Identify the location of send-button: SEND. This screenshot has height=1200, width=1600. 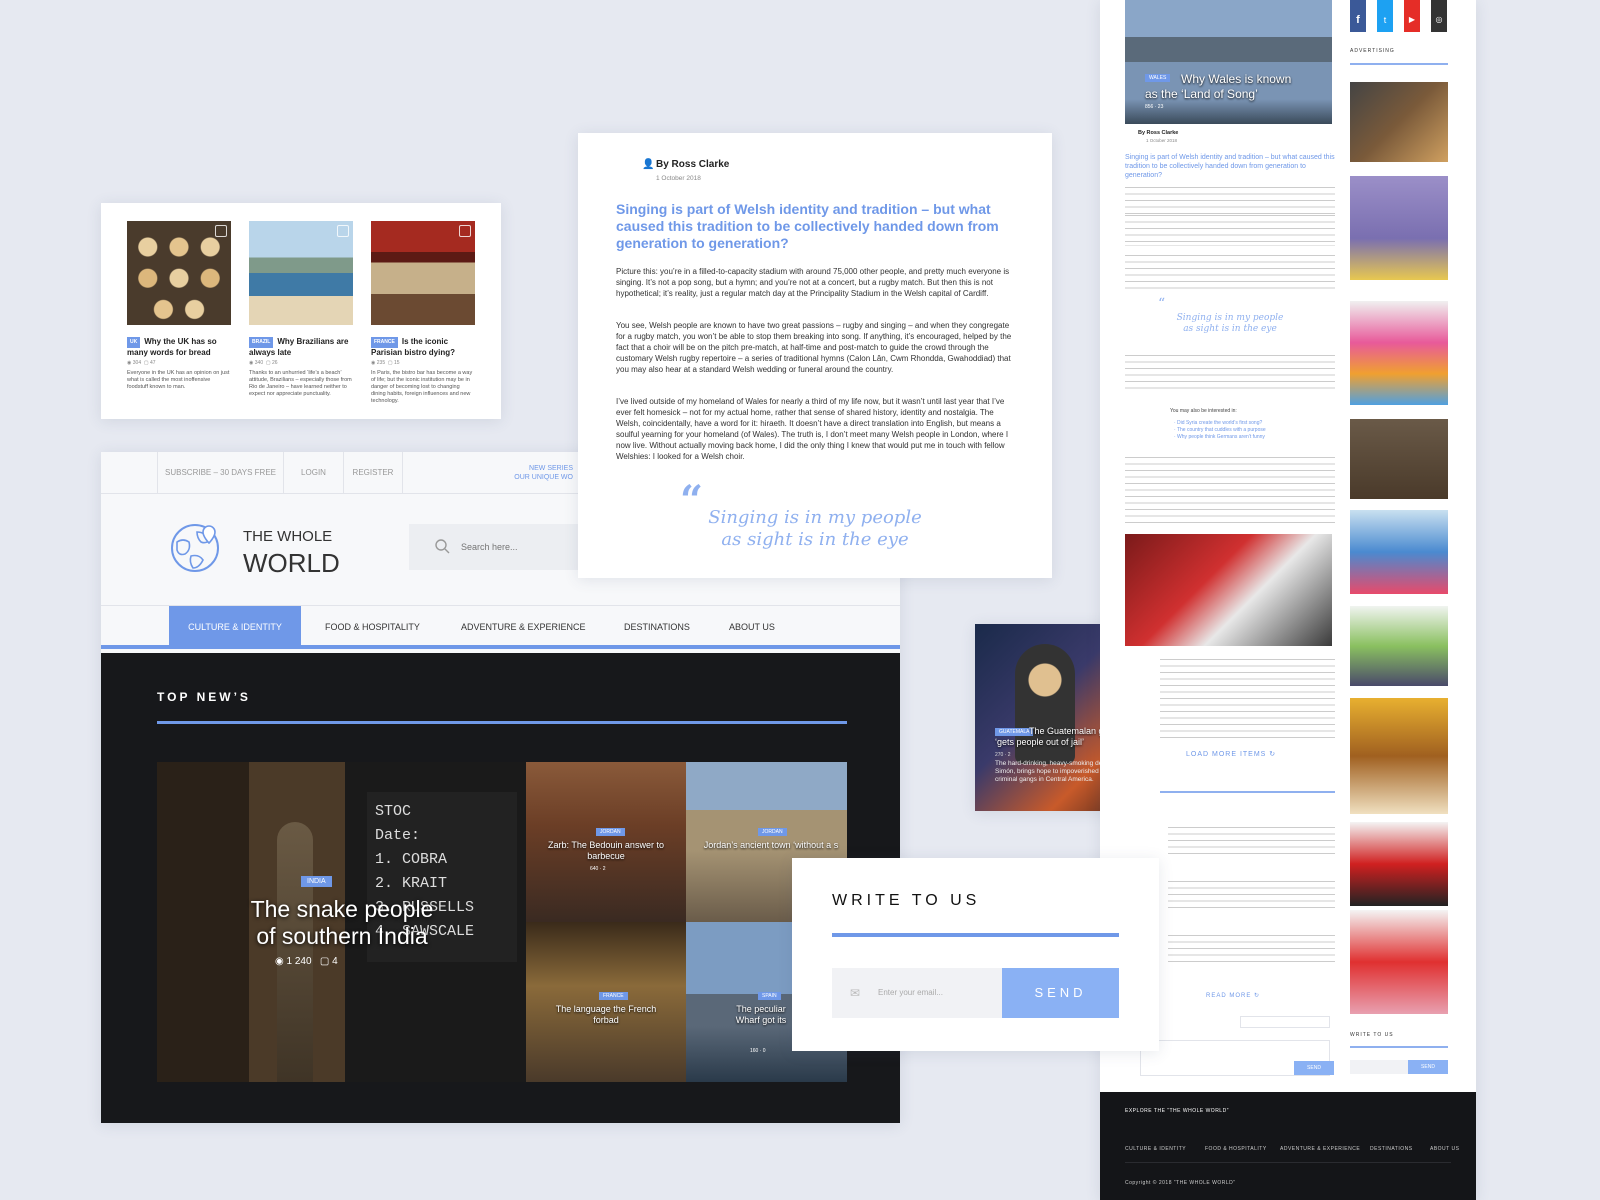
(1060, 993).